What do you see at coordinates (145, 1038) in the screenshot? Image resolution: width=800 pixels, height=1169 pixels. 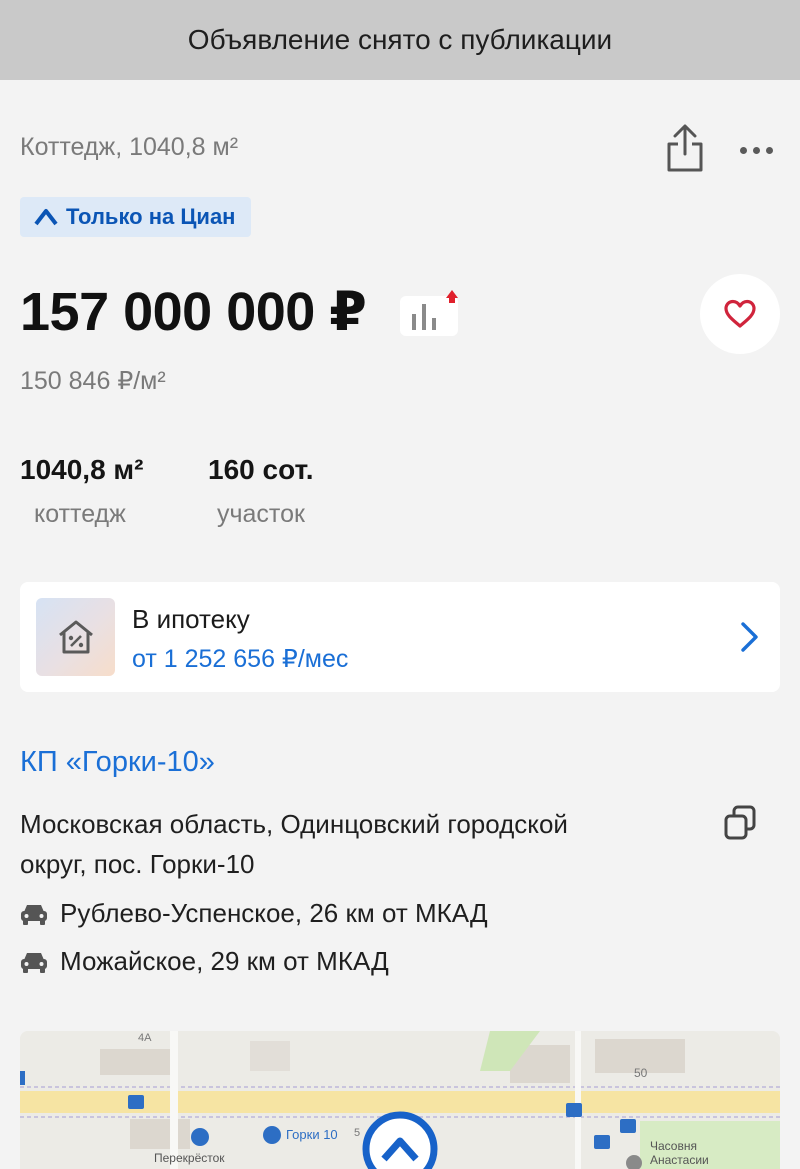 I see `map-label: 4А` at bounding box center [145, 1038].